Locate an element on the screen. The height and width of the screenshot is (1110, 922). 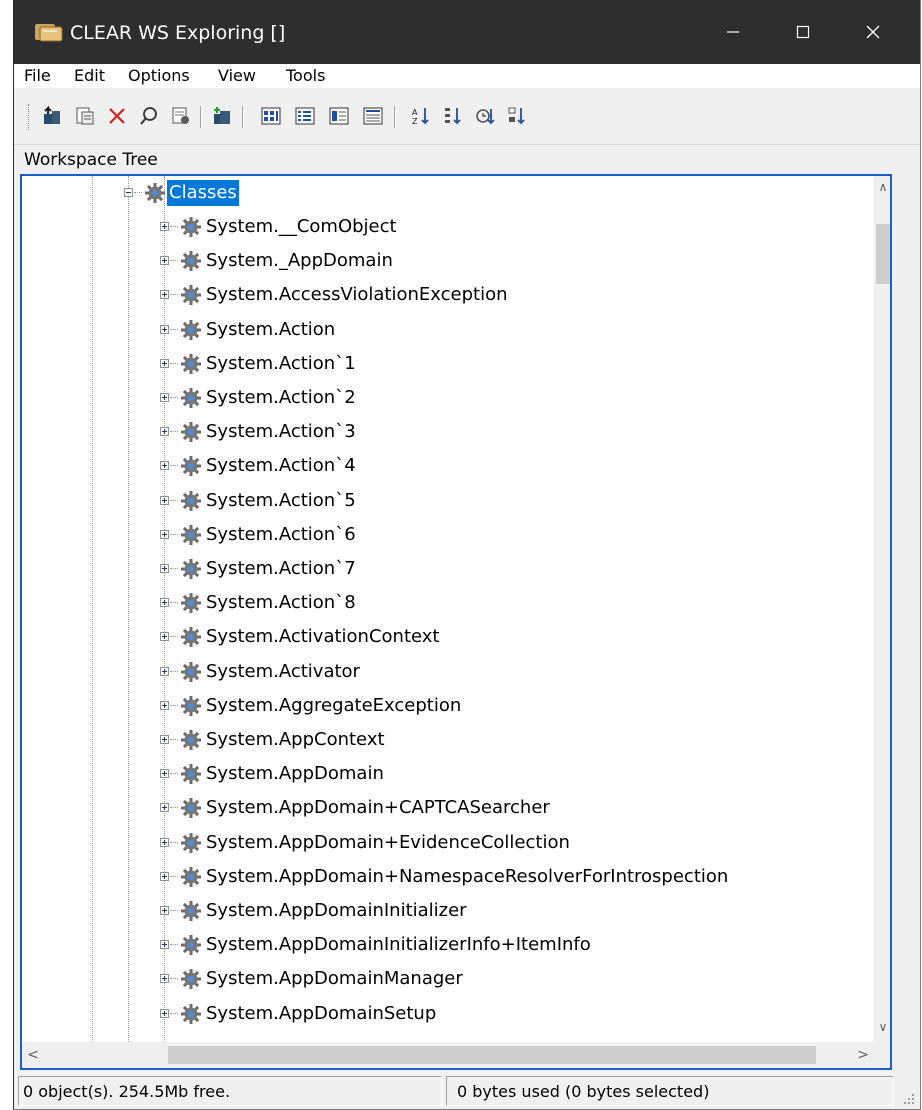
tree-row: System.Action`4 is located at coordinates (448, 466).